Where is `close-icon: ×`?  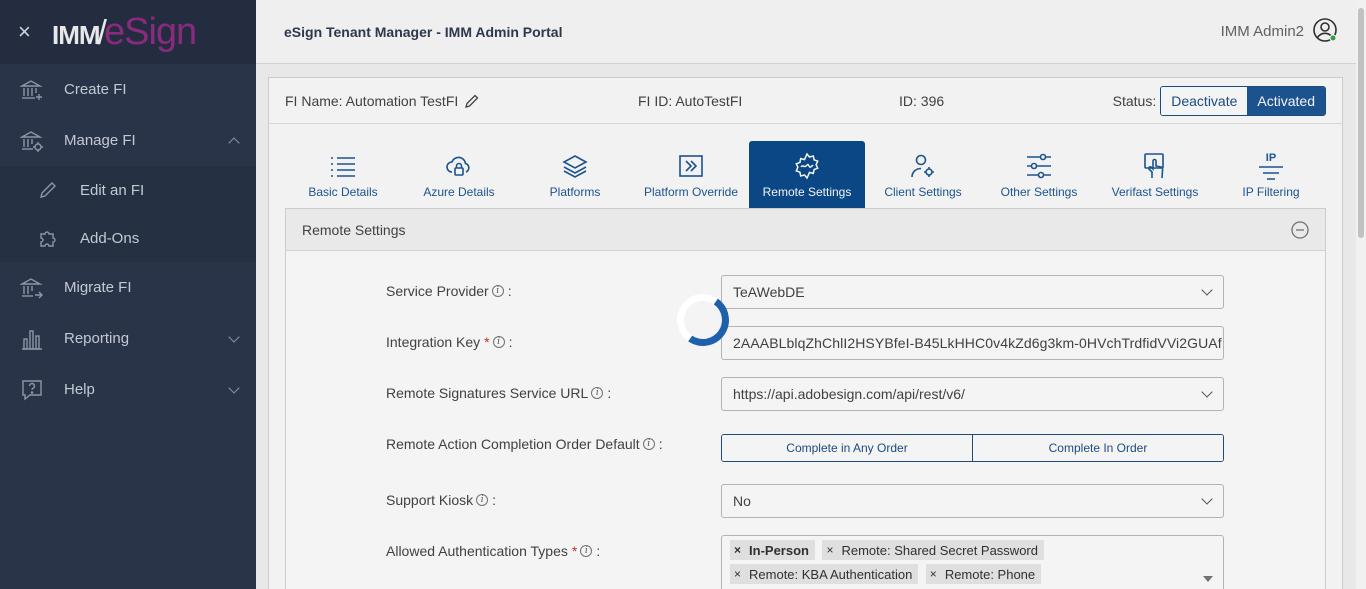
close-icon: × is located at coordinates (32, 32).